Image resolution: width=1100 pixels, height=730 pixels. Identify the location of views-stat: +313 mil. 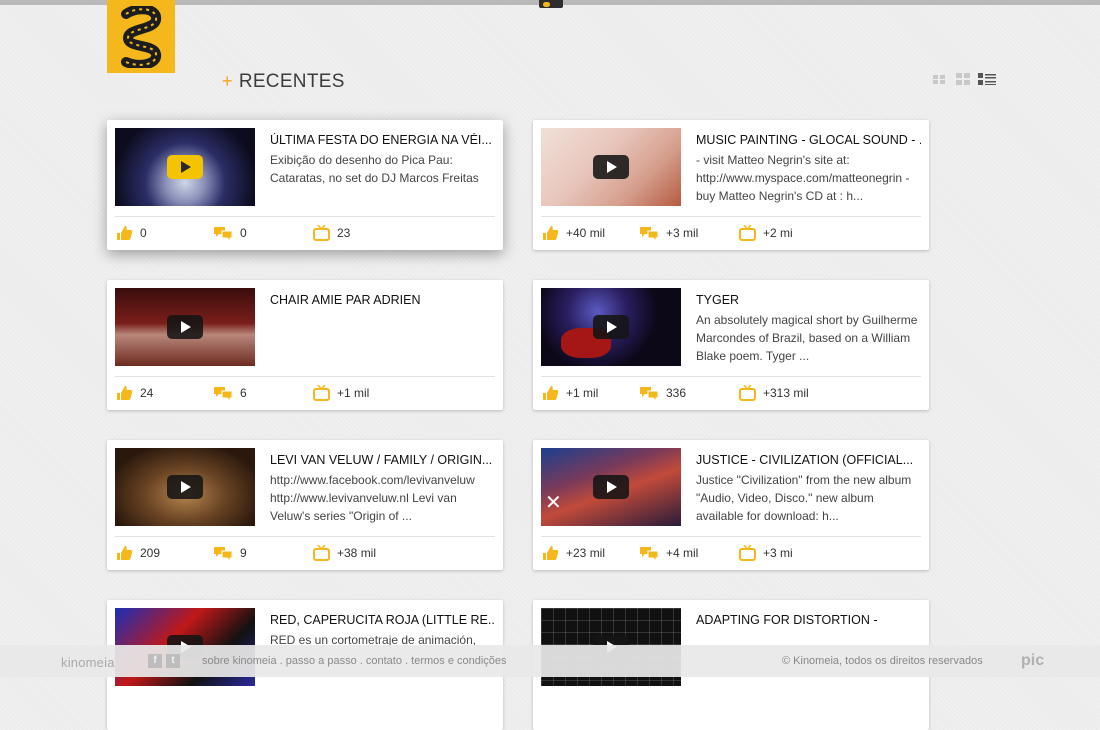
(774, 393).